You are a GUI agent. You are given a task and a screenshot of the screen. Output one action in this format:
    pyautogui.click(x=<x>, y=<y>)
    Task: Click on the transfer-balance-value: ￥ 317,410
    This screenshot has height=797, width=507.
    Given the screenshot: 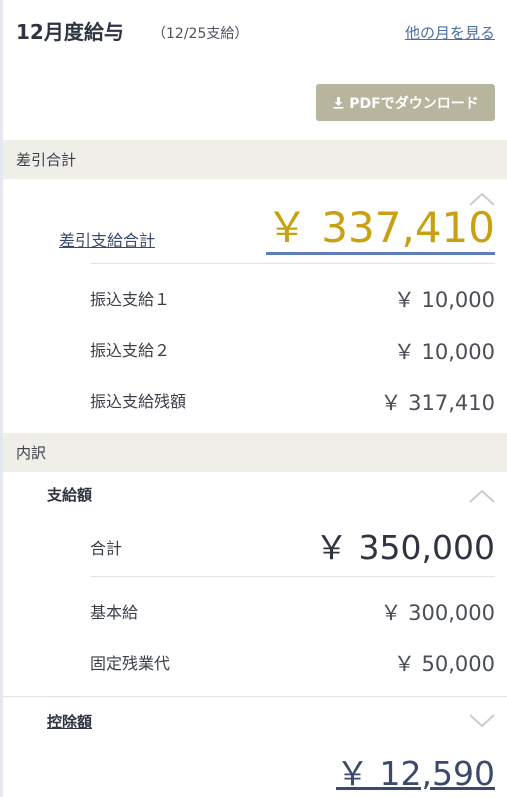 What is the action you would take?
    pyautogui.click(x=437, y=403)
    